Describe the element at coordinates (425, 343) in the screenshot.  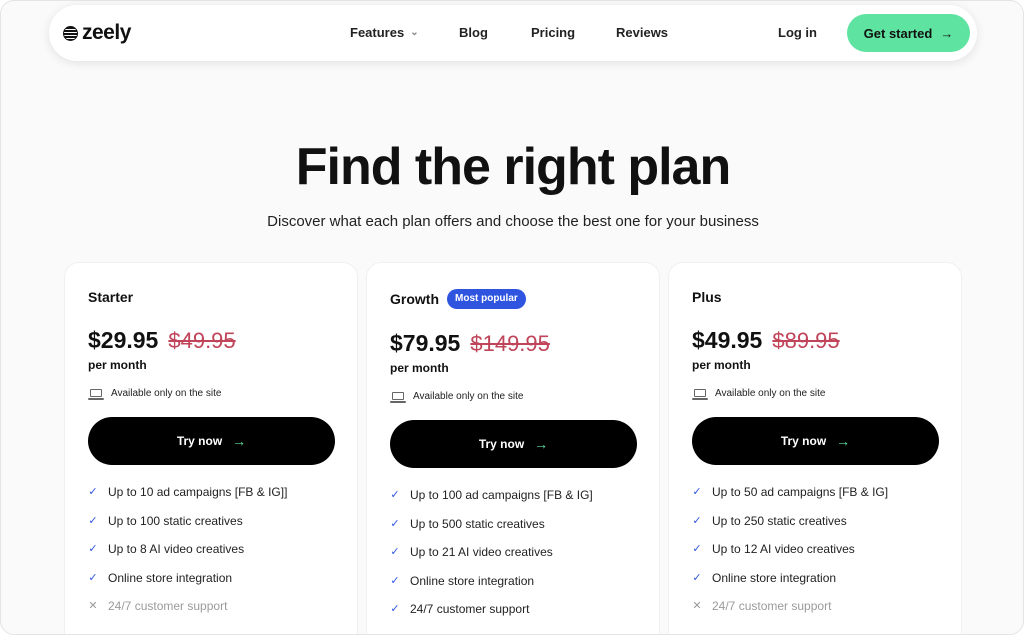
I see `plan-price: $79.95` at that location.